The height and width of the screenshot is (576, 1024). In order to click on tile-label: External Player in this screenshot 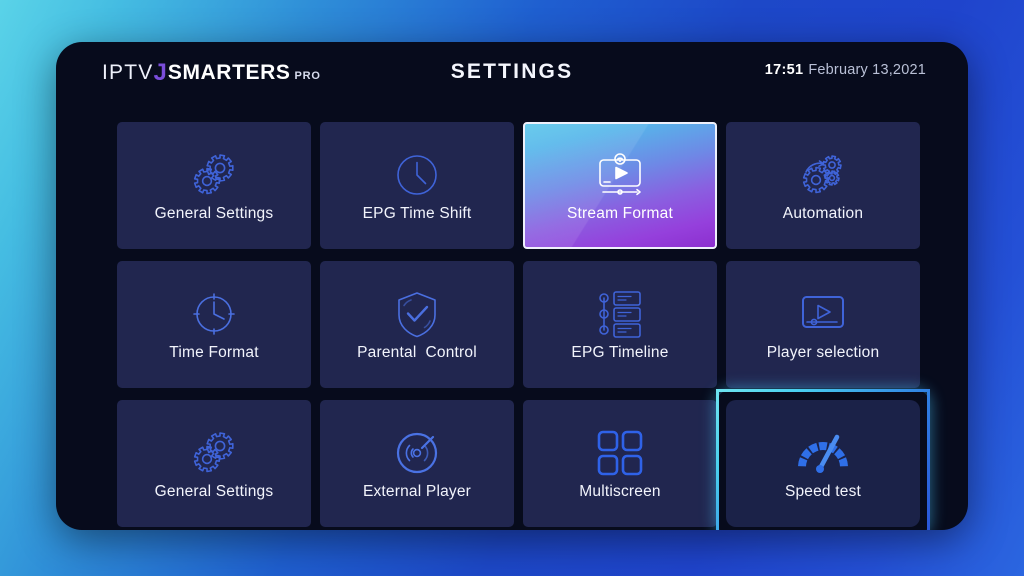, I will do `click(417, 491)`.